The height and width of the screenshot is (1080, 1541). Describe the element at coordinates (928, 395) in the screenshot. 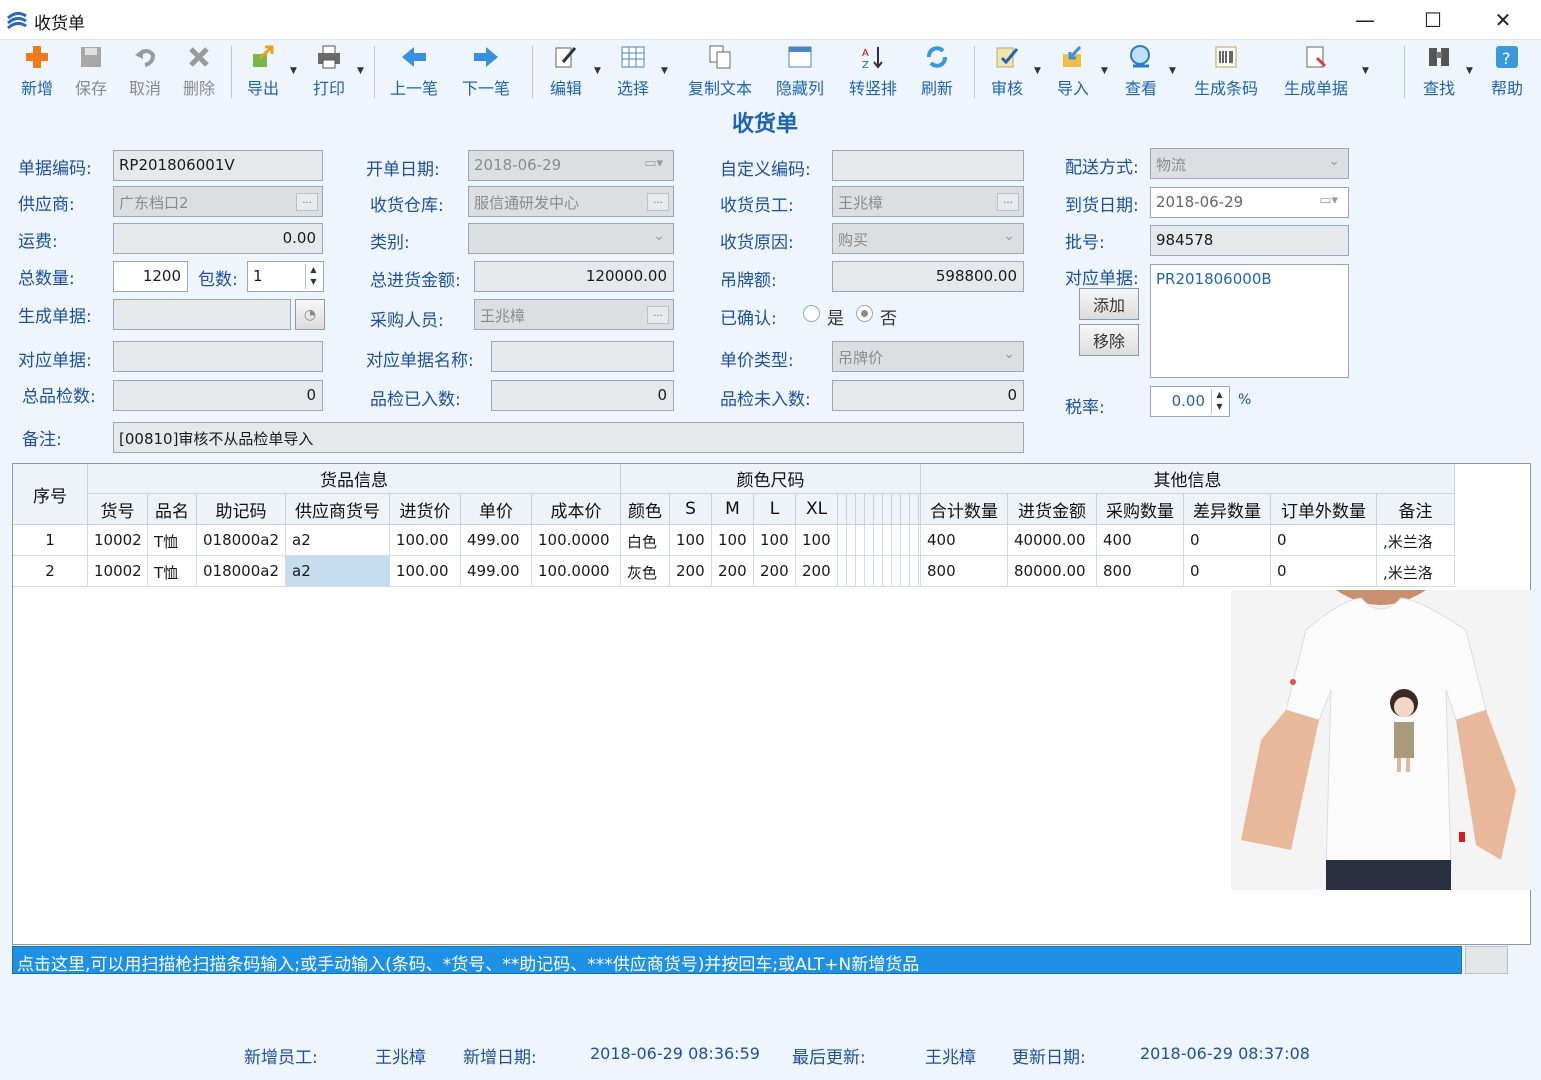

I see `qc-not-in-field: 0` at that location.